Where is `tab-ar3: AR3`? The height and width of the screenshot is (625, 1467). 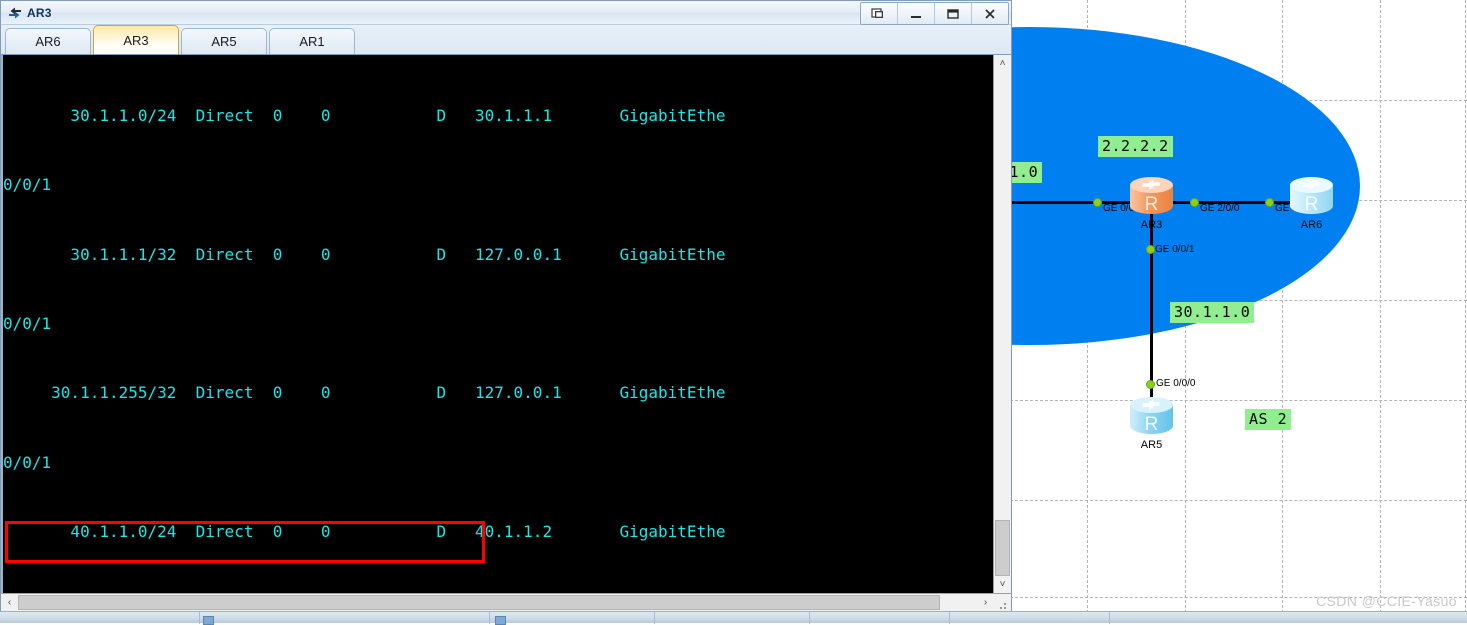 tab-ar3: AR3 is located at coordinates (136, 39).